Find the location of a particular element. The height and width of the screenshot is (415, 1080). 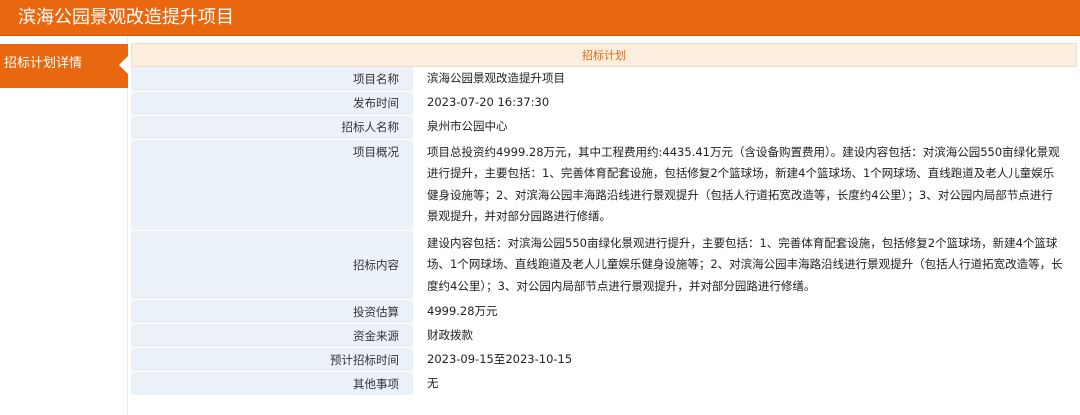

table-row: 发布时间 2023-07-20 16:37:30 is located at coordinates (604, 103).